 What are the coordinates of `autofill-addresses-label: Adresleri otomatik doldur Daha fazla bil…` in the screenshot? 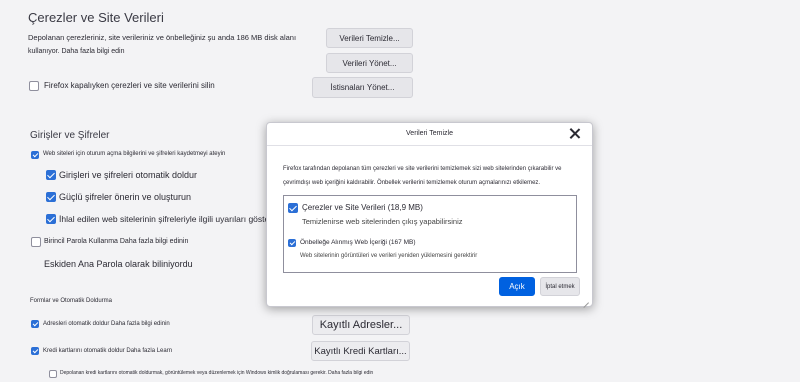 It's located at (106, 324).